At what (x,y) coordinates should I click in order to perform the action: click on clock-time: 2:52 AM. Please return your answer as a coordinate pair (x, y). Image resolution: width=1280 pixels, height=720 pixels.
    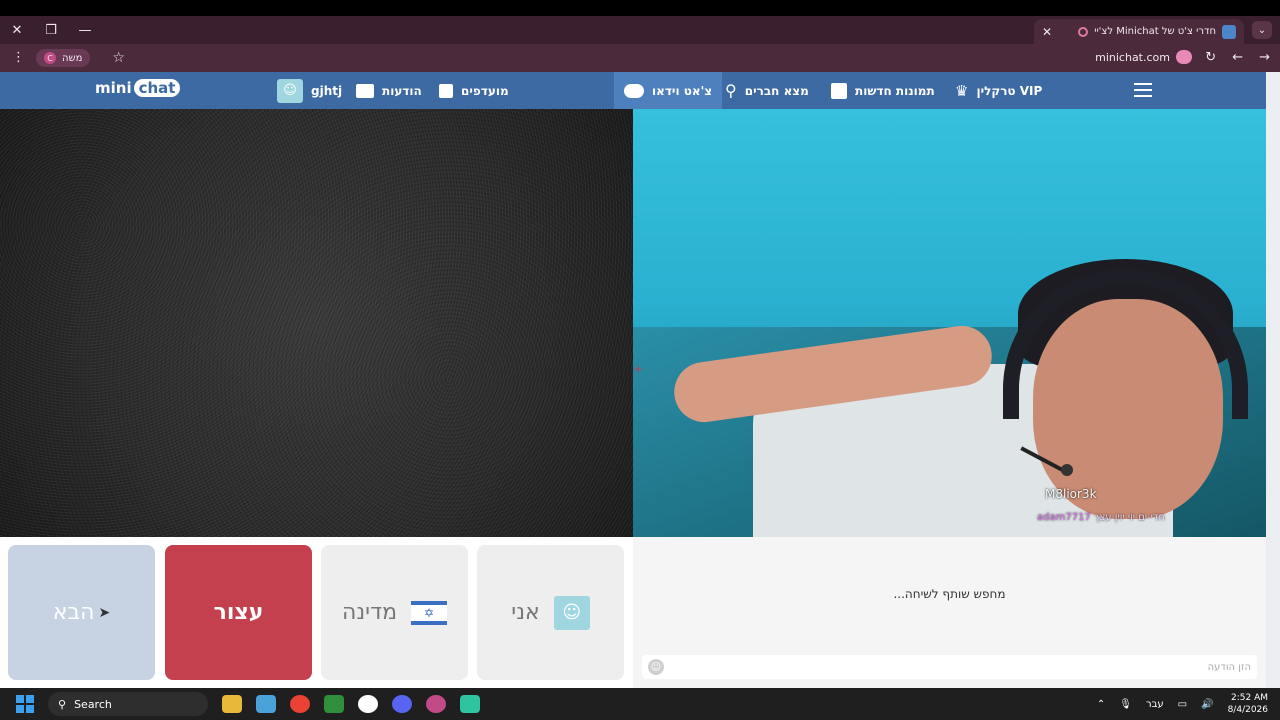
    Looking at the image, I should click on (1249, 698).